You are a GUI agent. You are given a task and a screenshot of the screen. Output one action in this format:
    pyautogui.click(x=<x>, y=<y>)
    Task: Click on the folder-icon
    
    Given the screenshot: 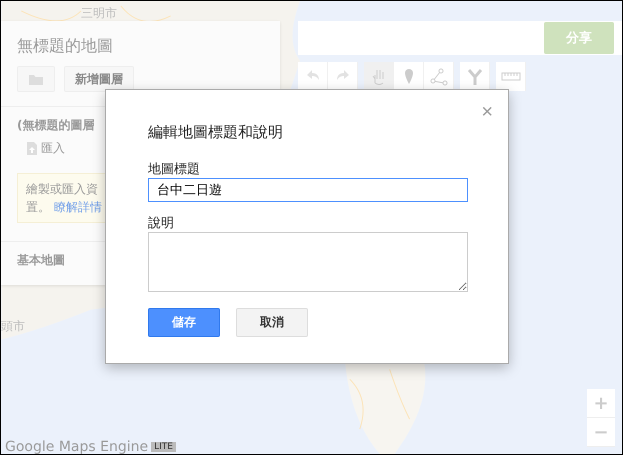 What is the action you would take?
    pyautogui.click(x=36, y=79)
    